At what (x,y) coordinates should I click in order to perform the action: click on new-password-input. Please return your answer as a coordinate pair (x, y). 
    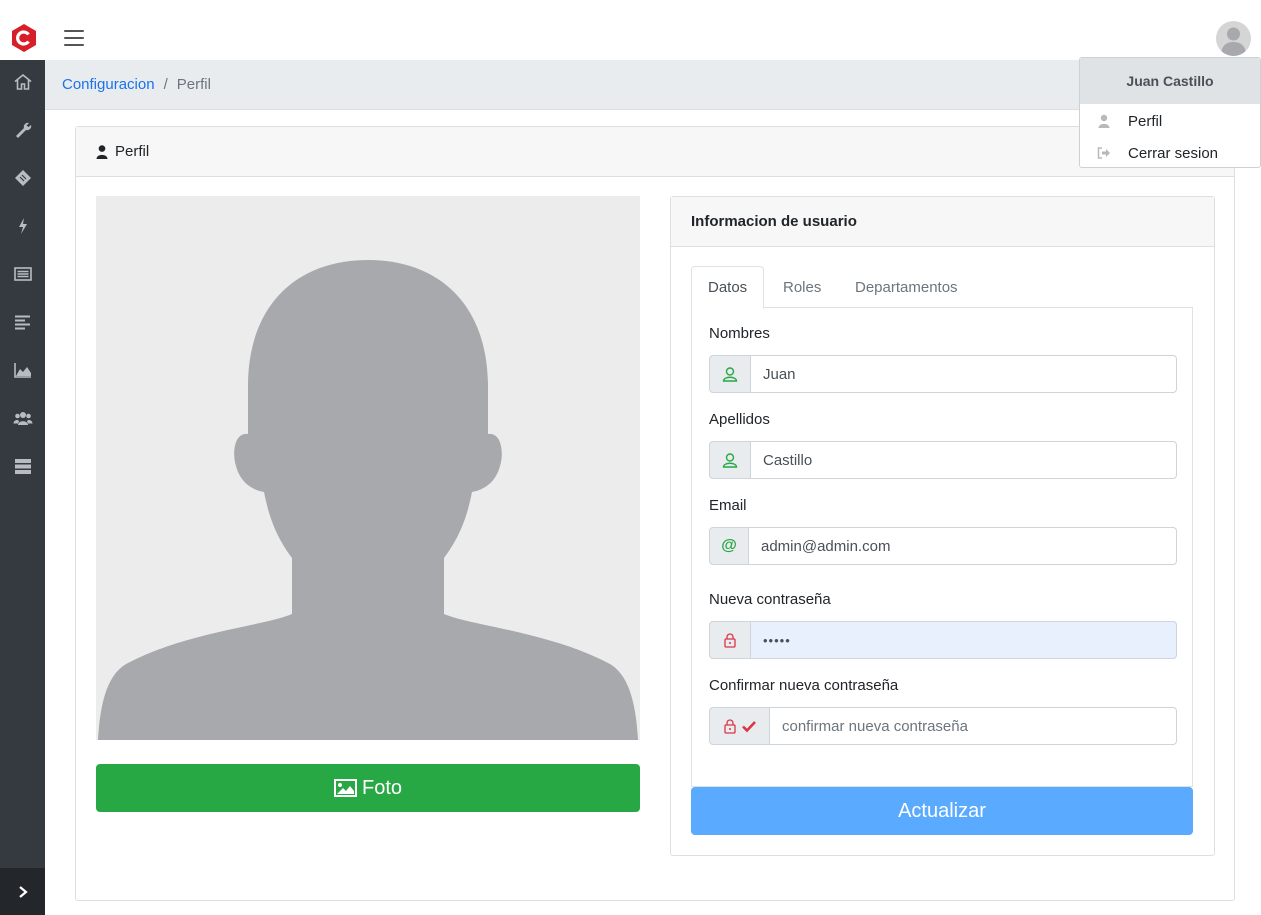
    Looking at the image, I should click on (964, 640).